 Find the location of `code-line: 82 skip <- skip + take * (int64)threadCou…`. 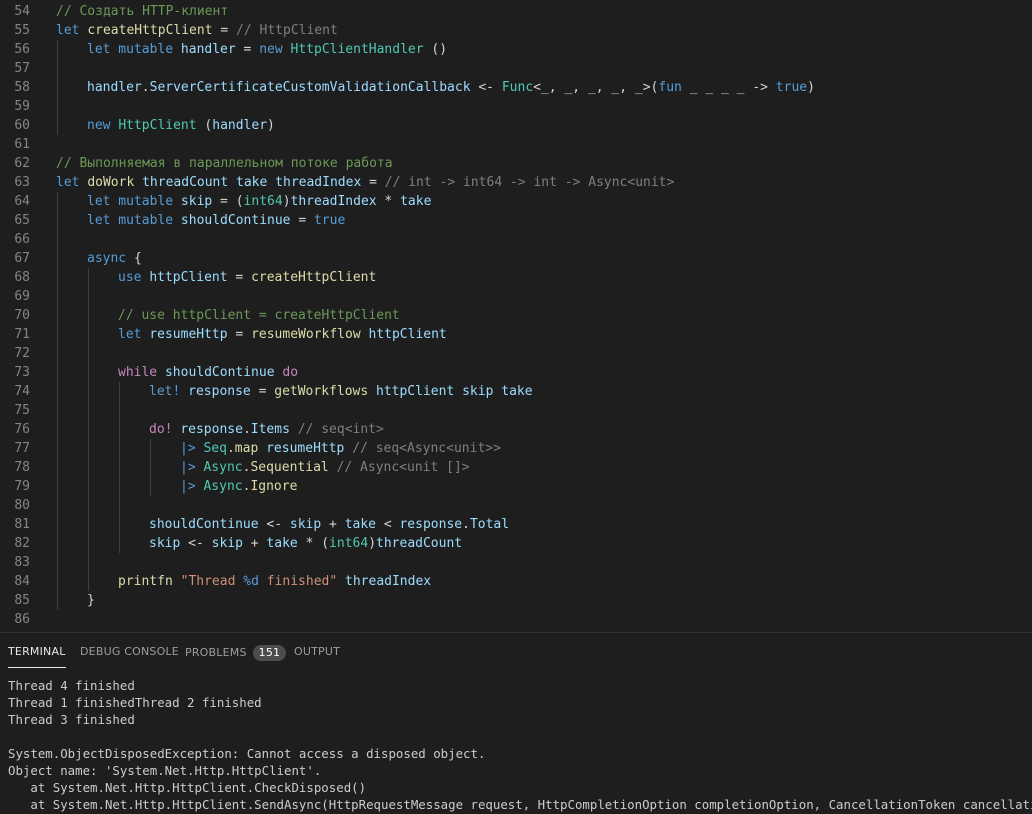

code-line: 82 skip <- skip + take * (int64)threadCou… is located at coordinates (516, 543).